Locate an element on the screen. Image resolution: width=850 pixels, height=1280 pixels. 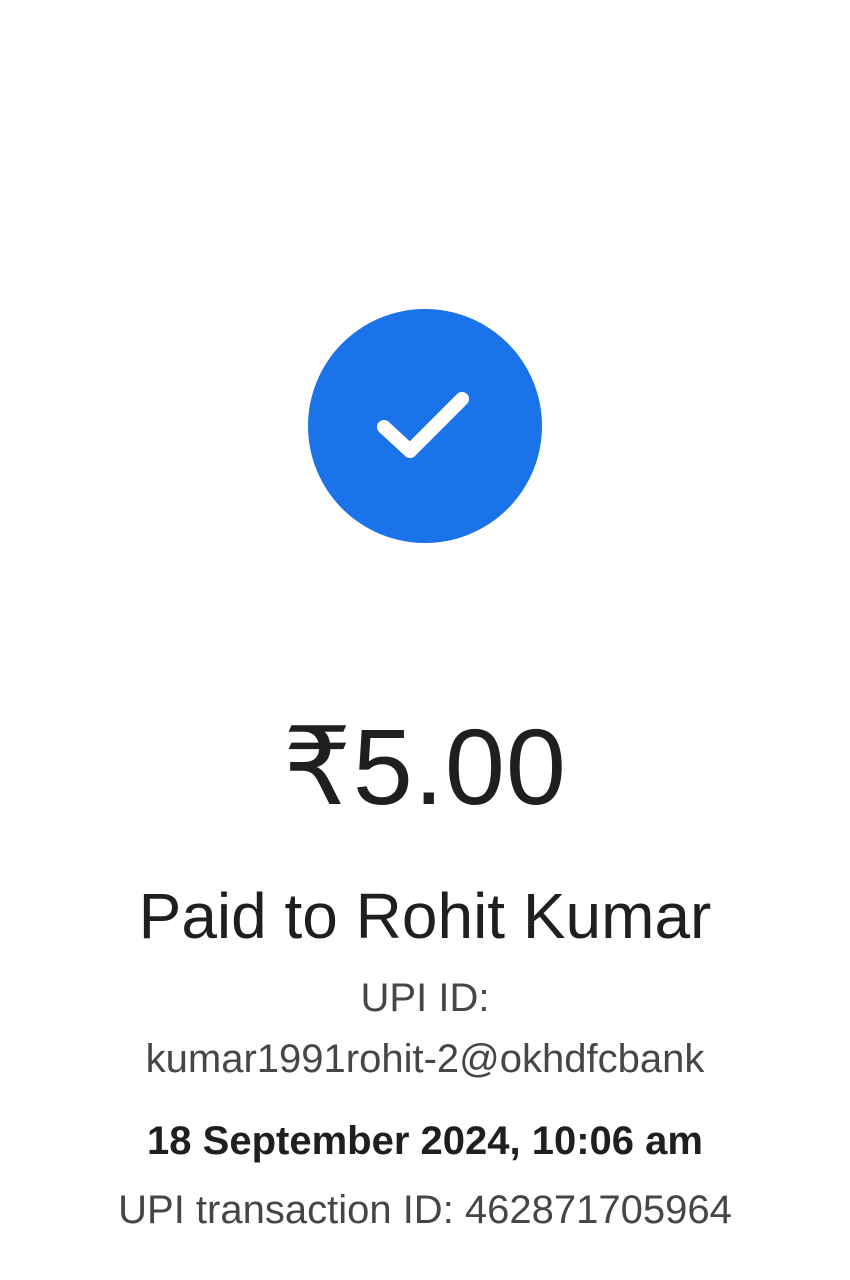
check-icon is located at coordinates (423, 425).